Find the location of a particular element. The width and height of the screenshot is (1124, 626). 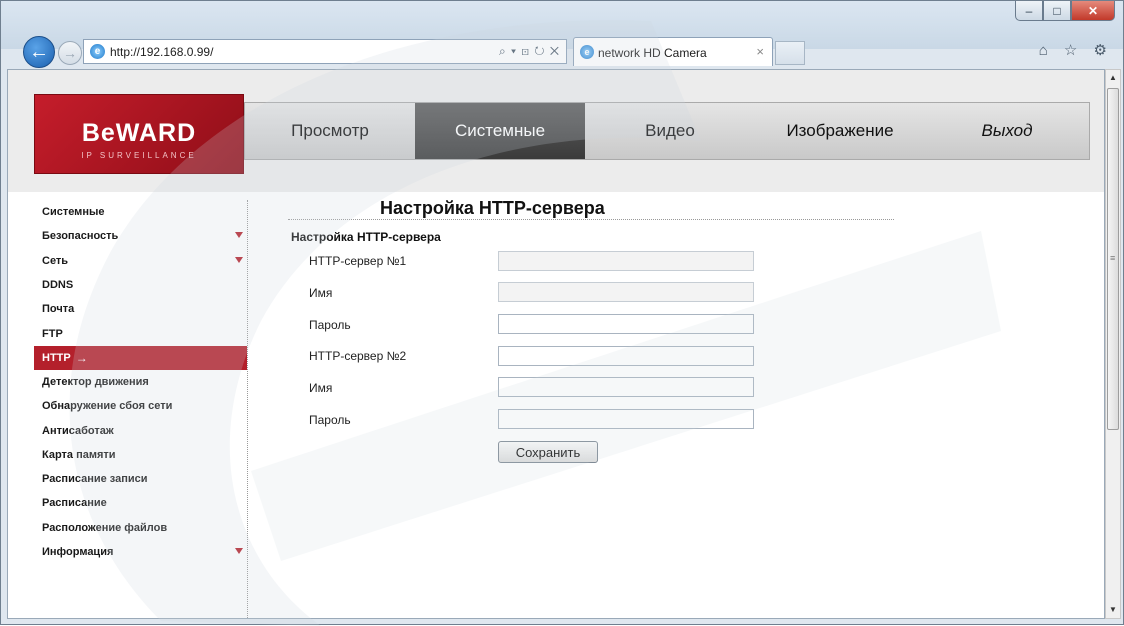

name-1-input is located at coordinates (626, 292).